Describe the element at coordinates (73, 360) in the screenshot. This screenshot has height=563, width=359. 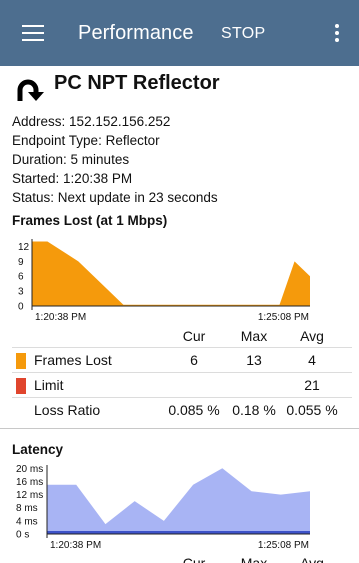
I see `row-label: Frames Lost` at that location.